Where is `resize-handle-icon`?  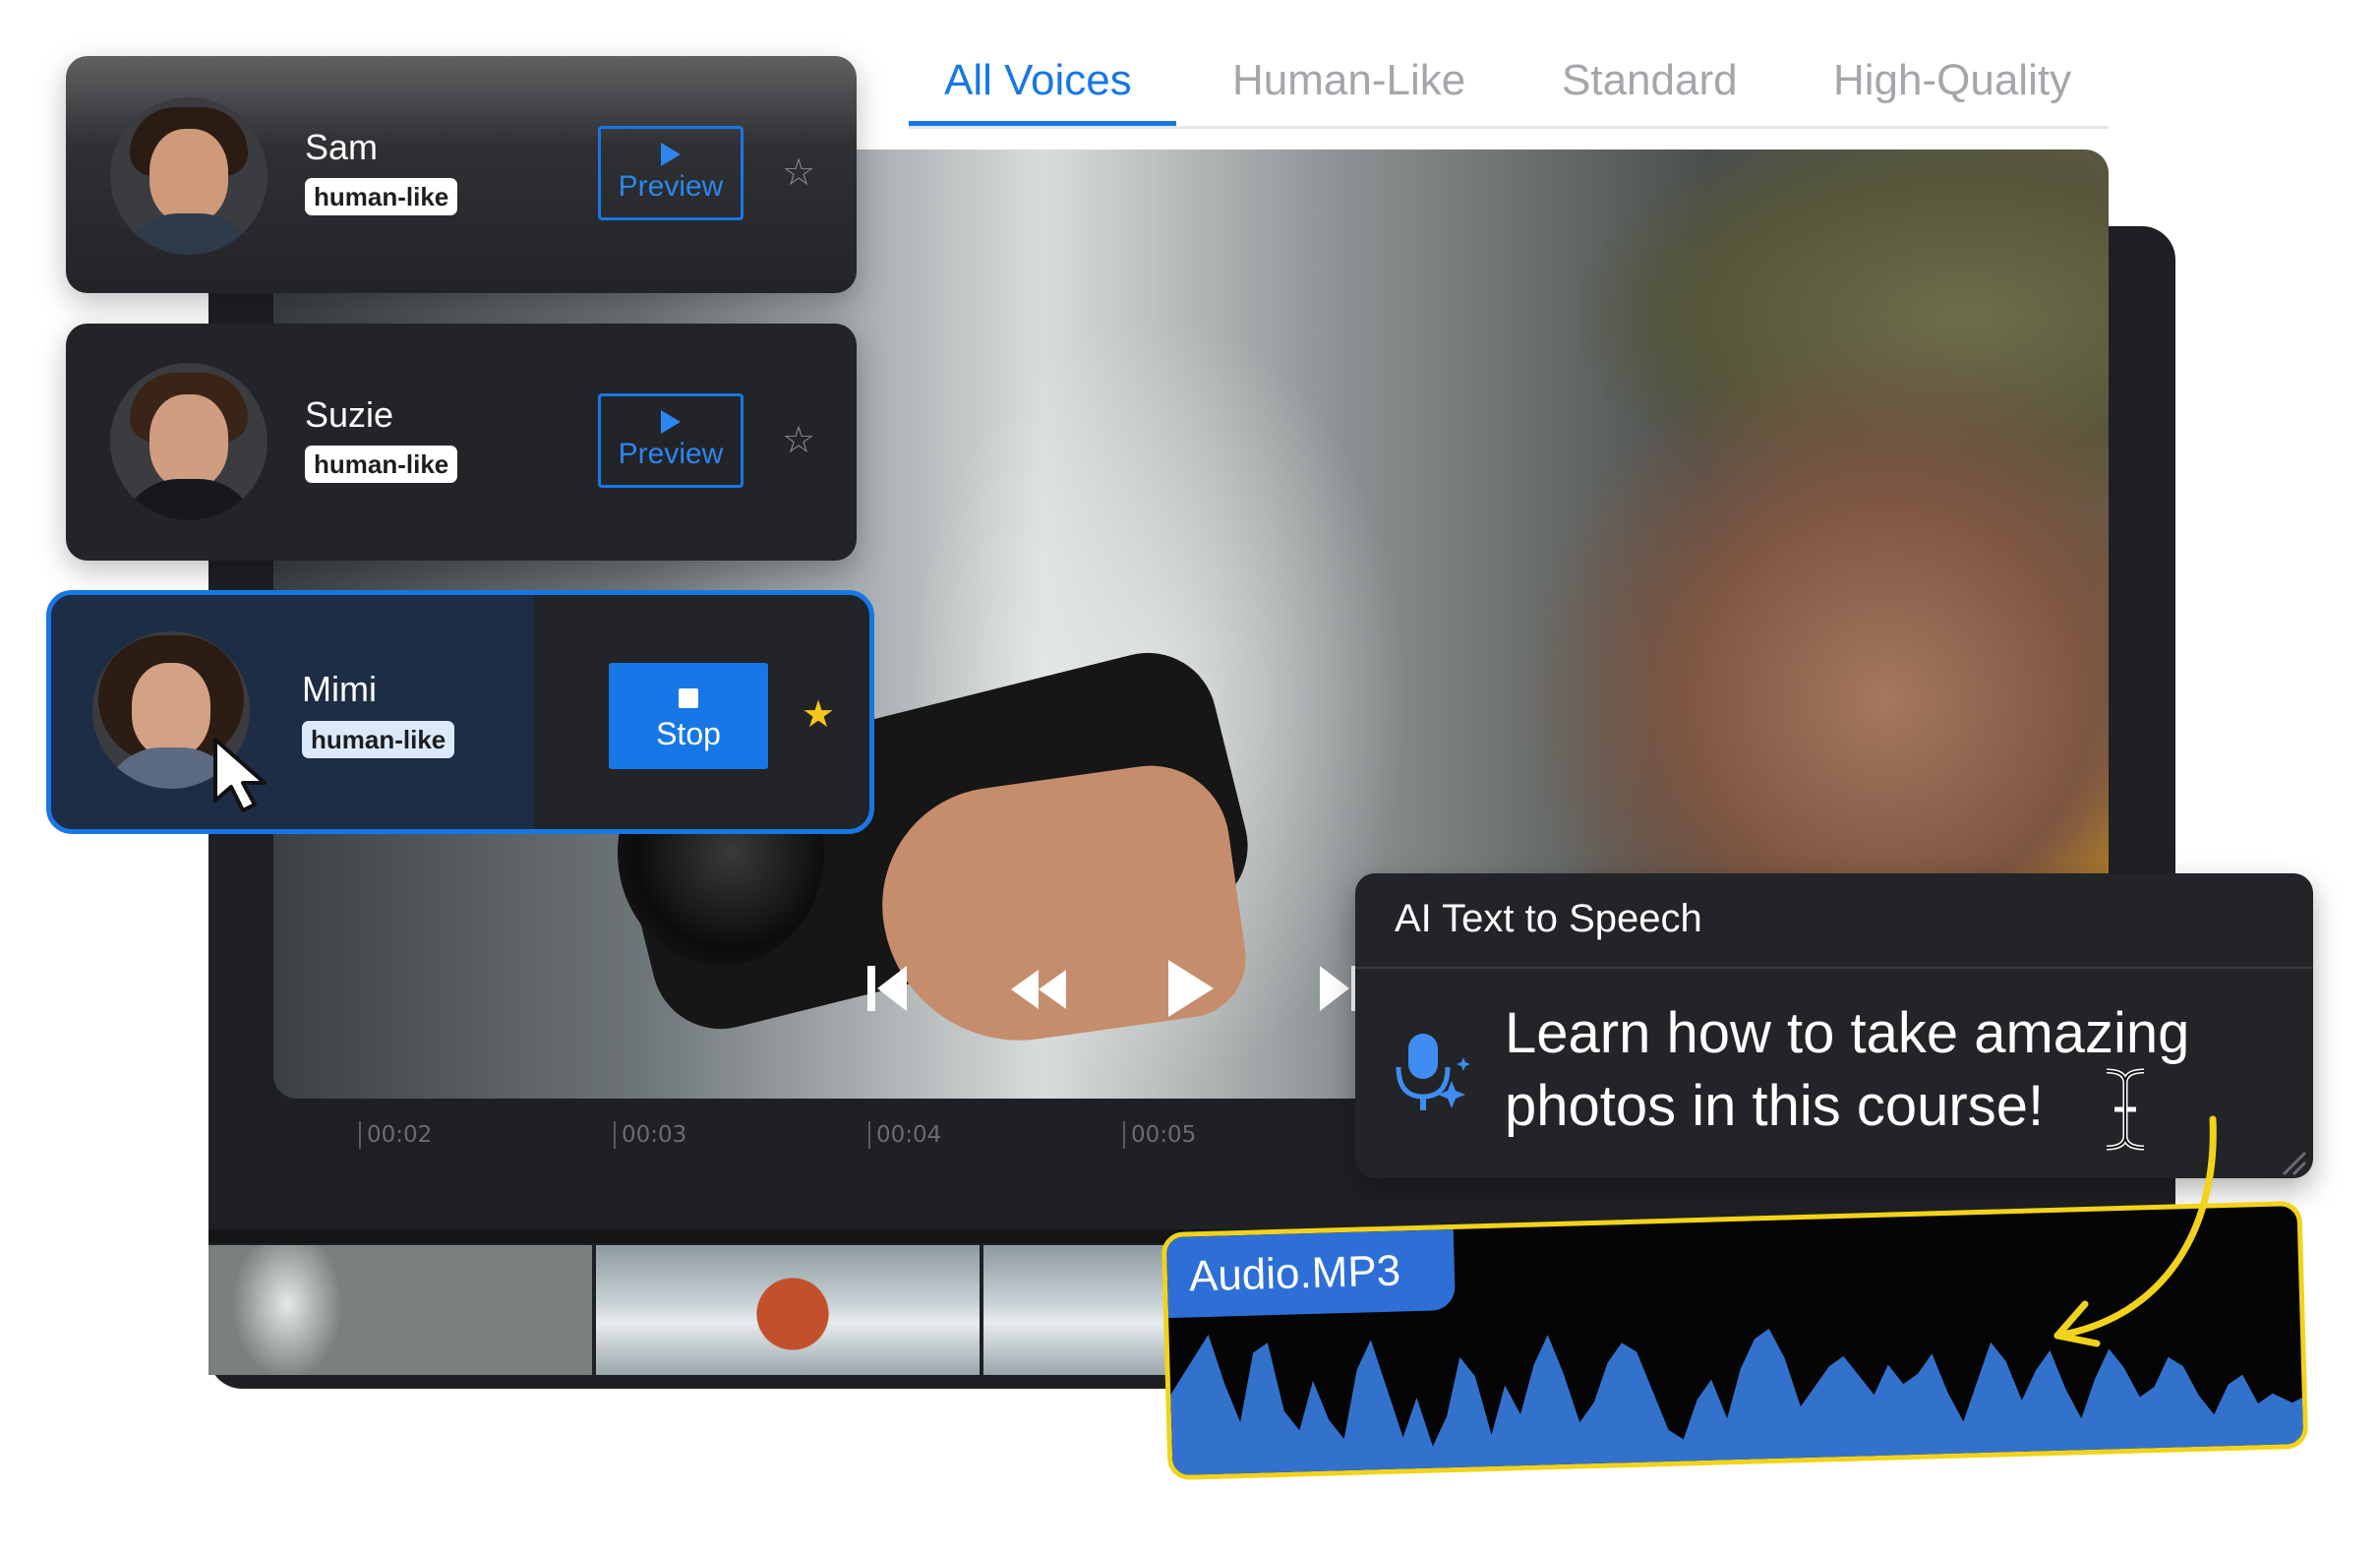
resize-handle-icon is located at coordinates (2293, 1162).